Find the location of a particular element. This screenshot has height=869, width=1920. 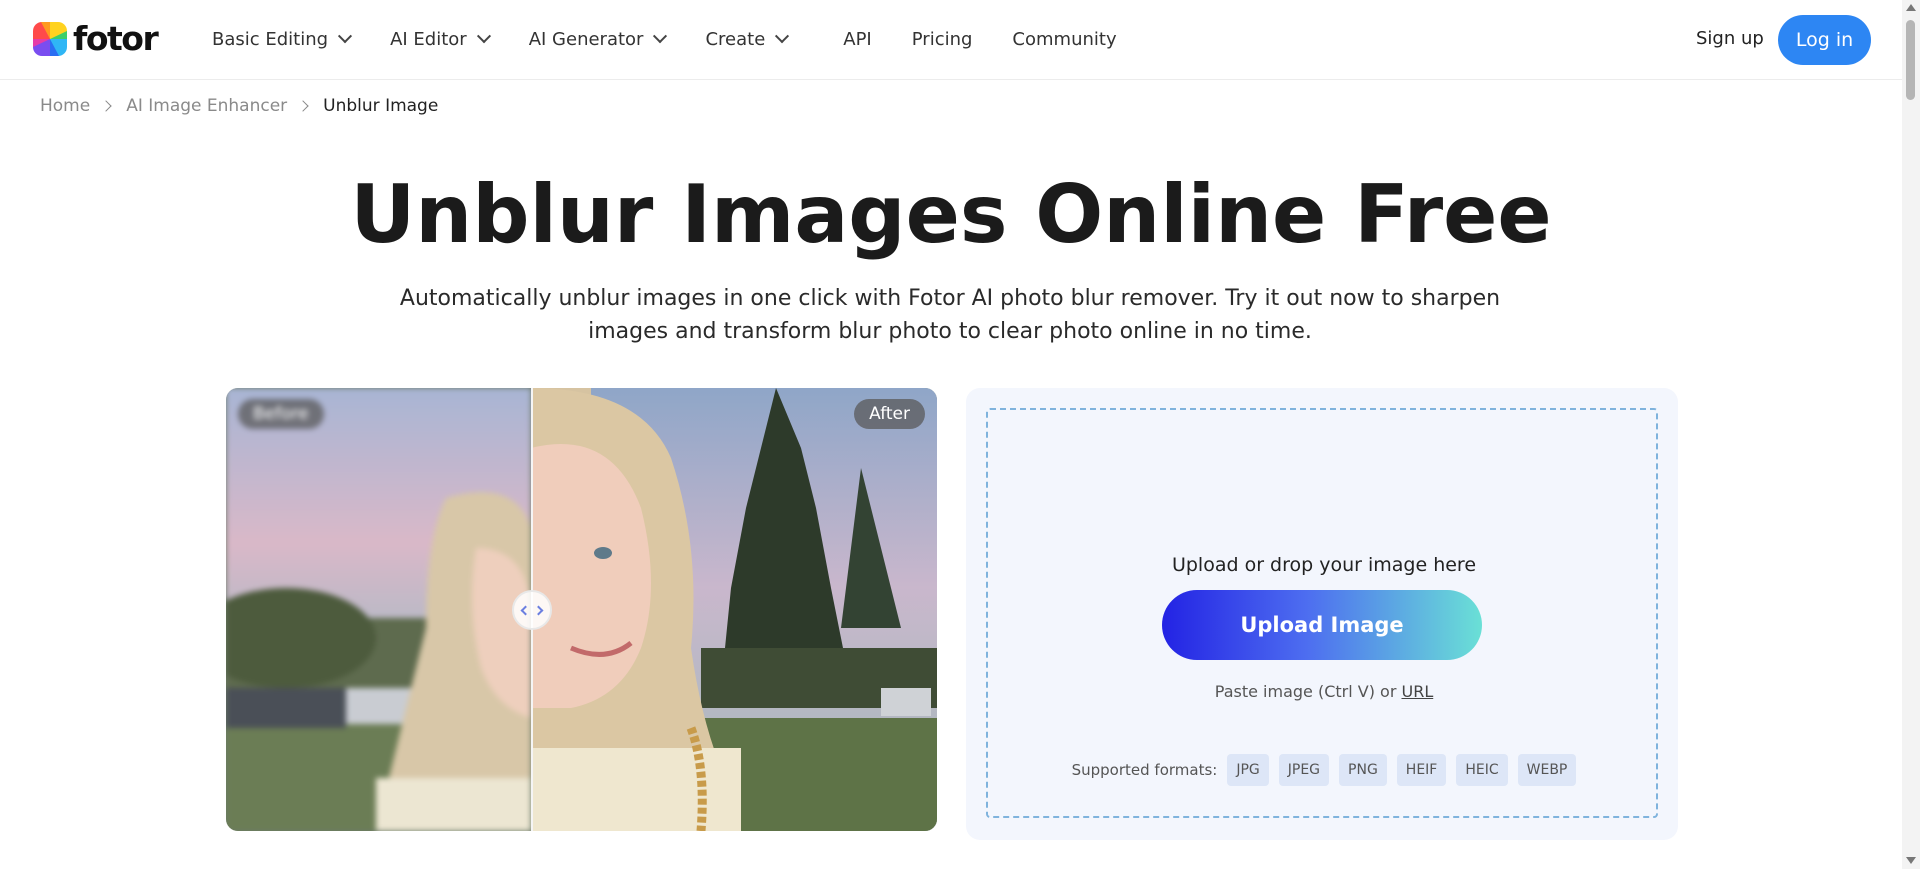

breadcrumb-current: Unblur Image is located at coordinates (381, 106).